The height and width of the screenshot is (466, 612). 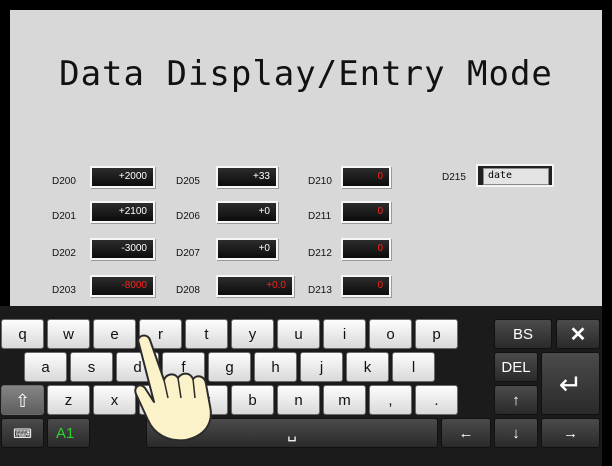 What do you see at coordinates (570, 383) in the screenshot?
I see `enter-icon: ↵` at bounding box center [570, 383].